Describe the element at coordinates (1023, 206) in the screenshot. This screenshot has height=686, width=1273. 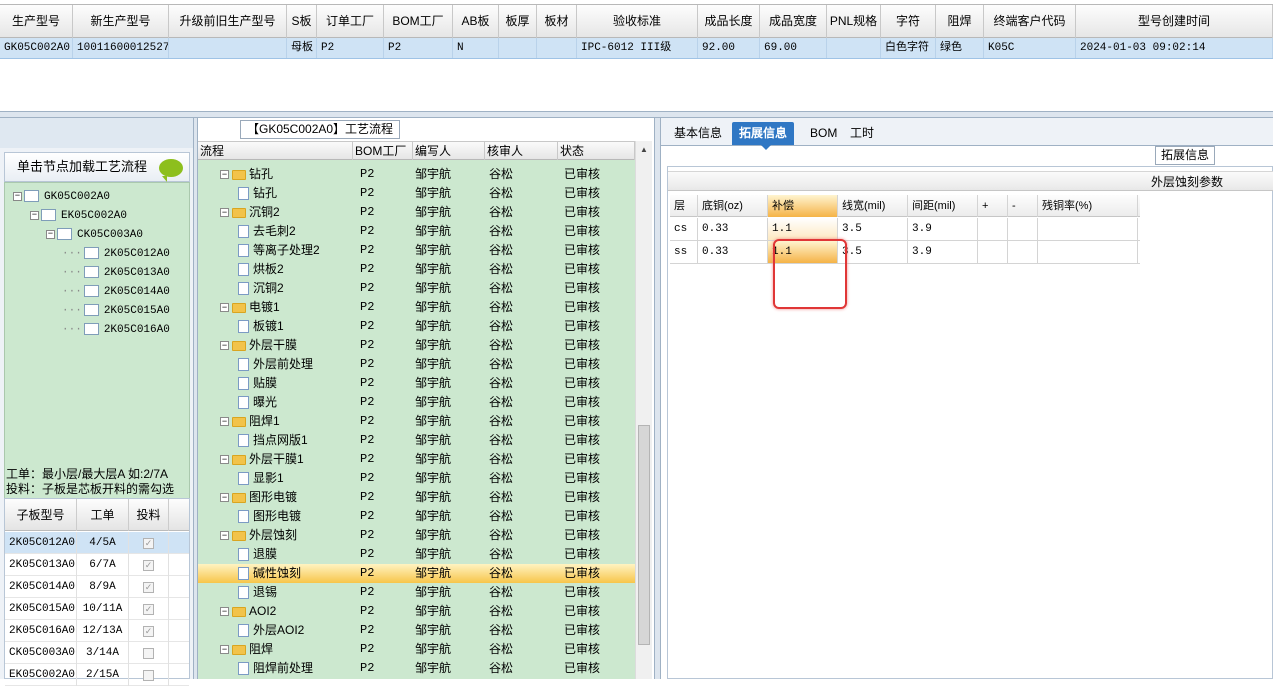
I see `column-header: -` at that location.